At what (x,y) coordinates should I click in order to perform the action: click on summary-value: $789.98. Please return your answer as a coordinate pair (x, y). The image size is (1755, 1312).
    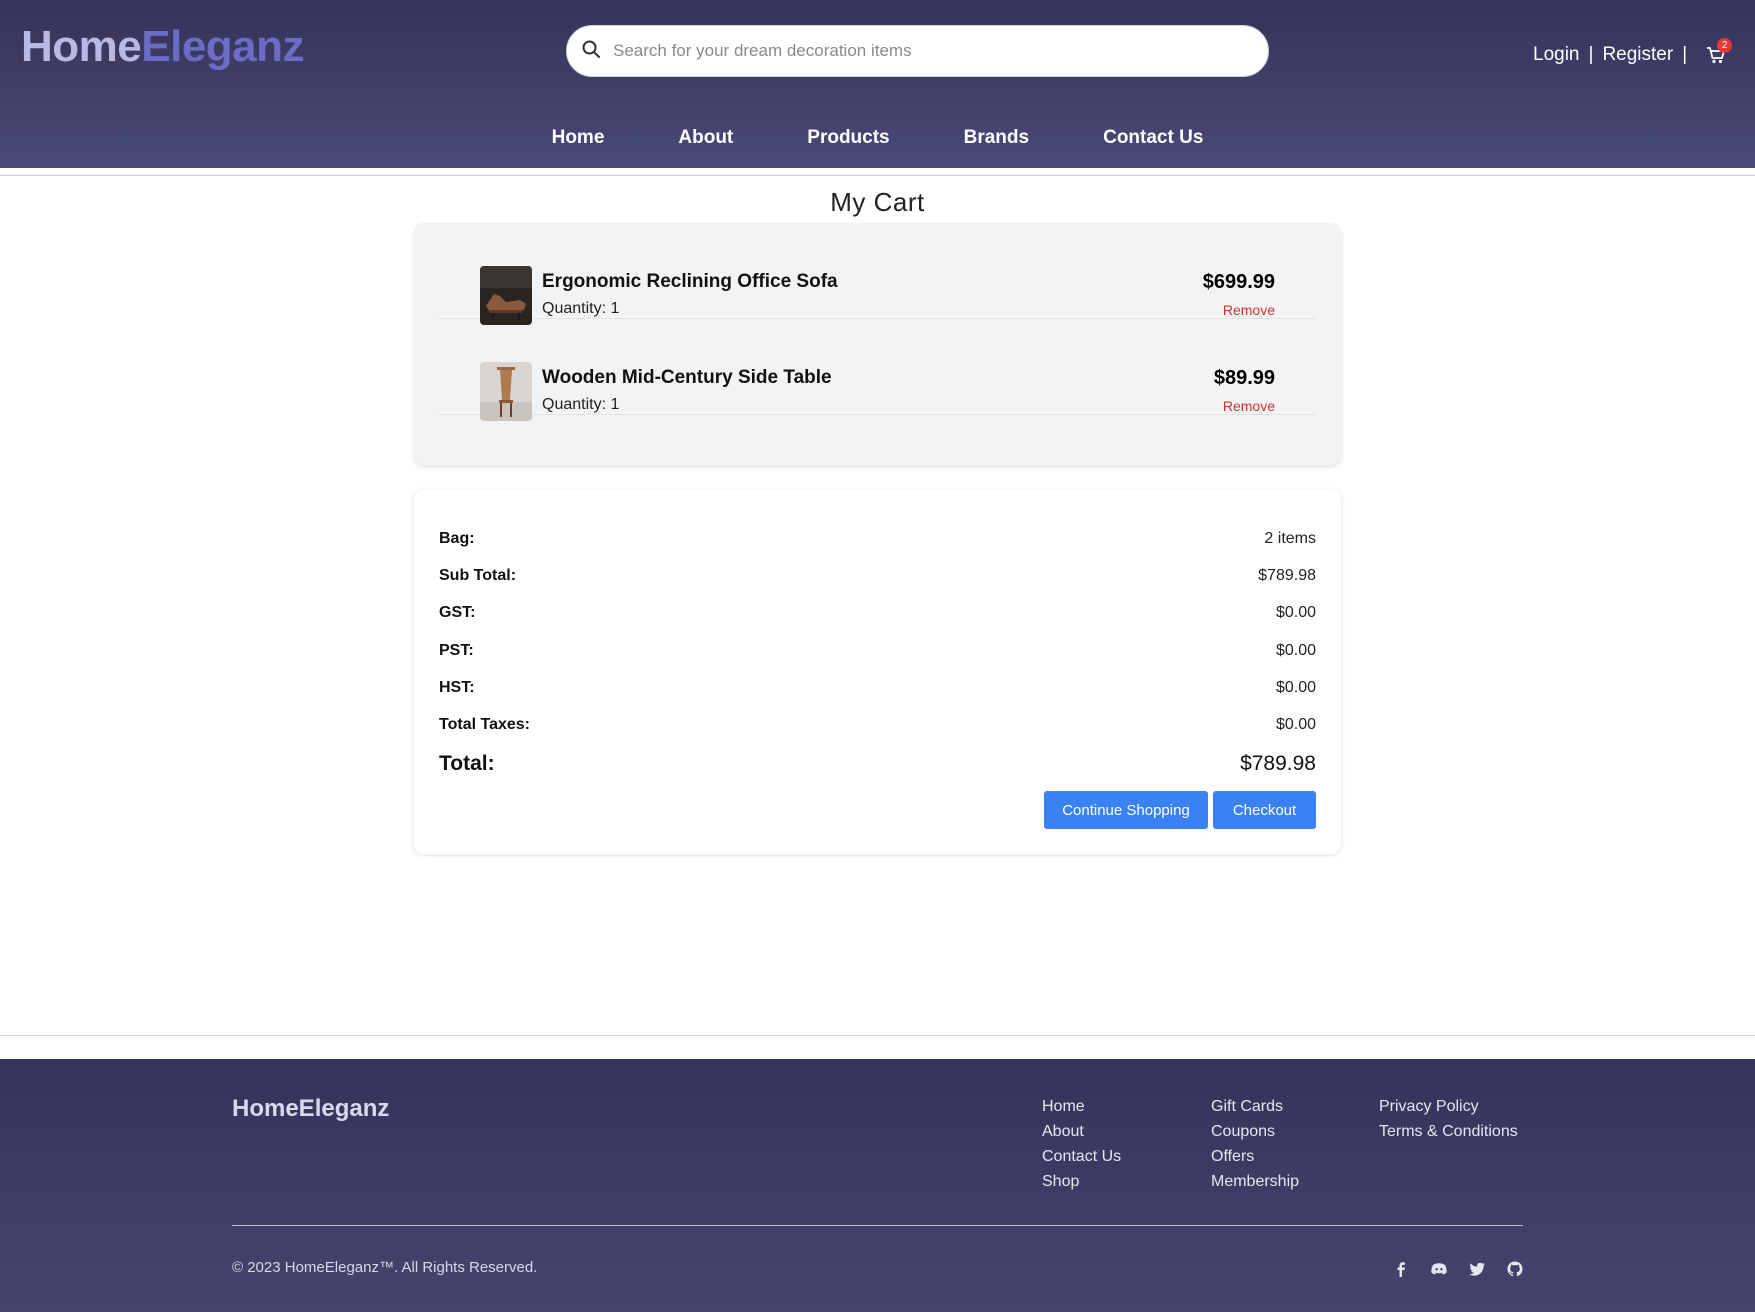
    Looking at the image, I should click on (1287, 575).